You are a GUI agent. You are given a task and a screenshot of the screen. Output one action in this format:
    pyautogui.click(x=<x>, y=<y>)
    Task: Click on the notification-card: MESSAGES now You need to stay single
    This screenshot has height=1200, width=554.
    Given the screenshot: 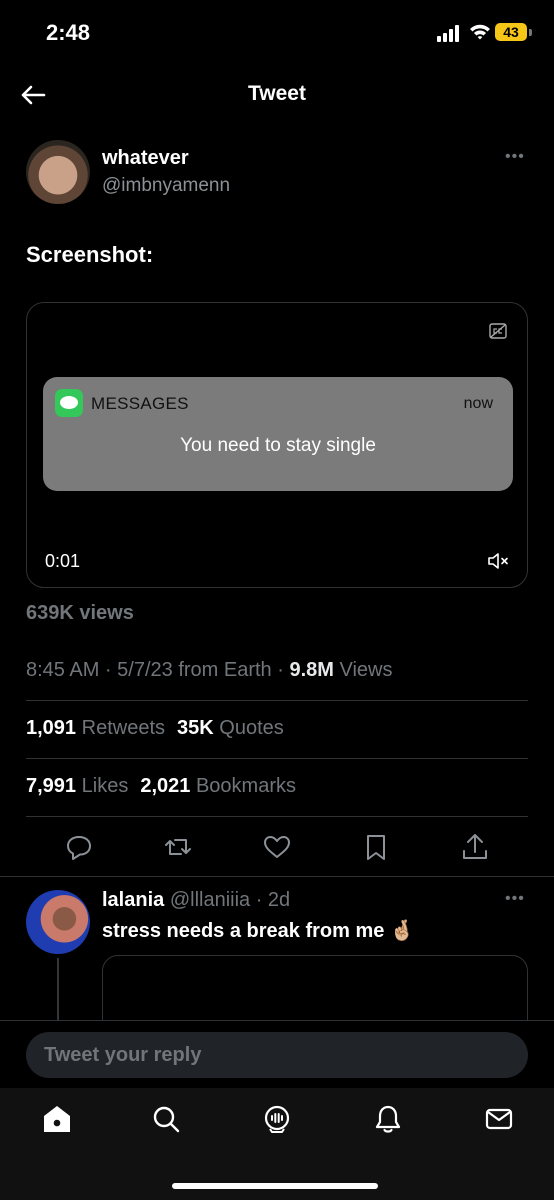 What is the action you would take?
    pyautogui.click(x=278, y=434)
    